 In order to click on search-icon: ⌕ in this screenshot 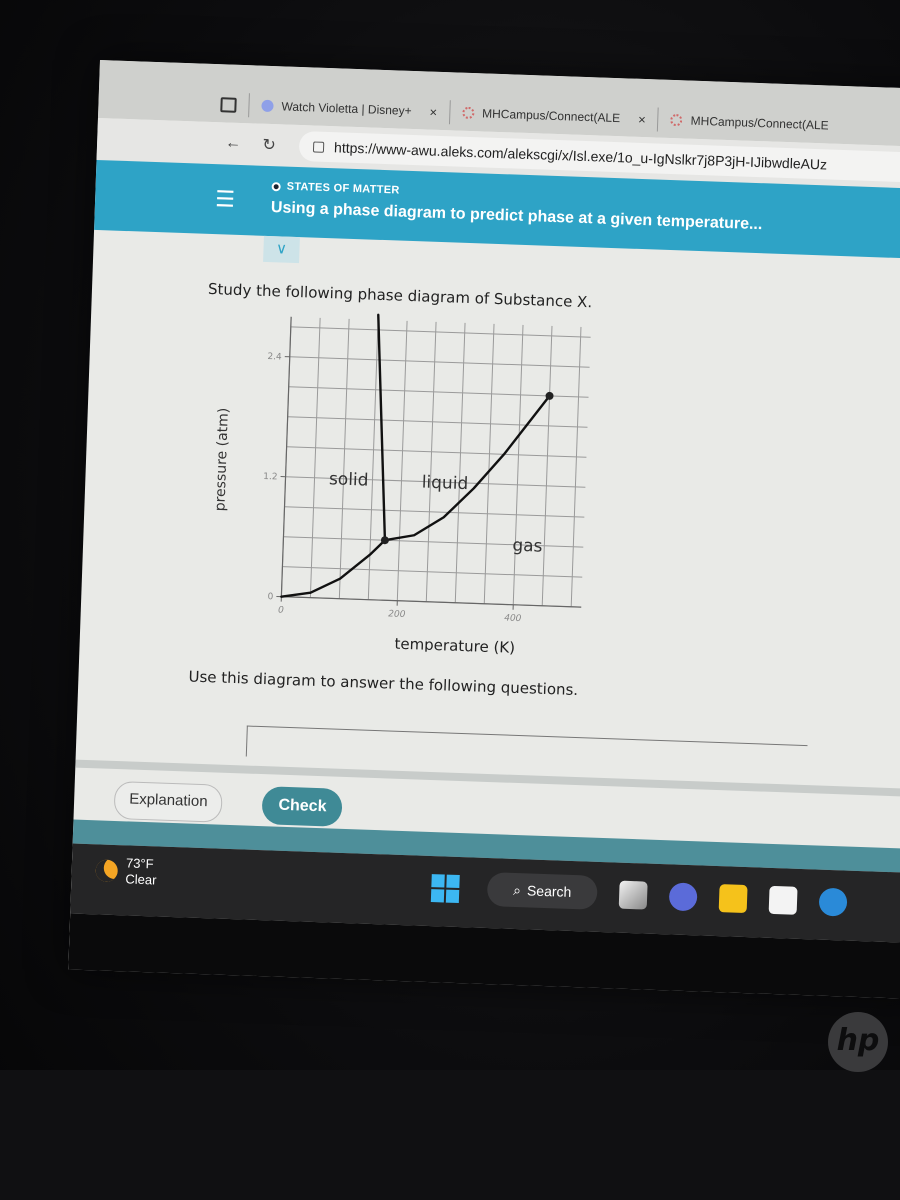, I will do `click(517, 889)`.